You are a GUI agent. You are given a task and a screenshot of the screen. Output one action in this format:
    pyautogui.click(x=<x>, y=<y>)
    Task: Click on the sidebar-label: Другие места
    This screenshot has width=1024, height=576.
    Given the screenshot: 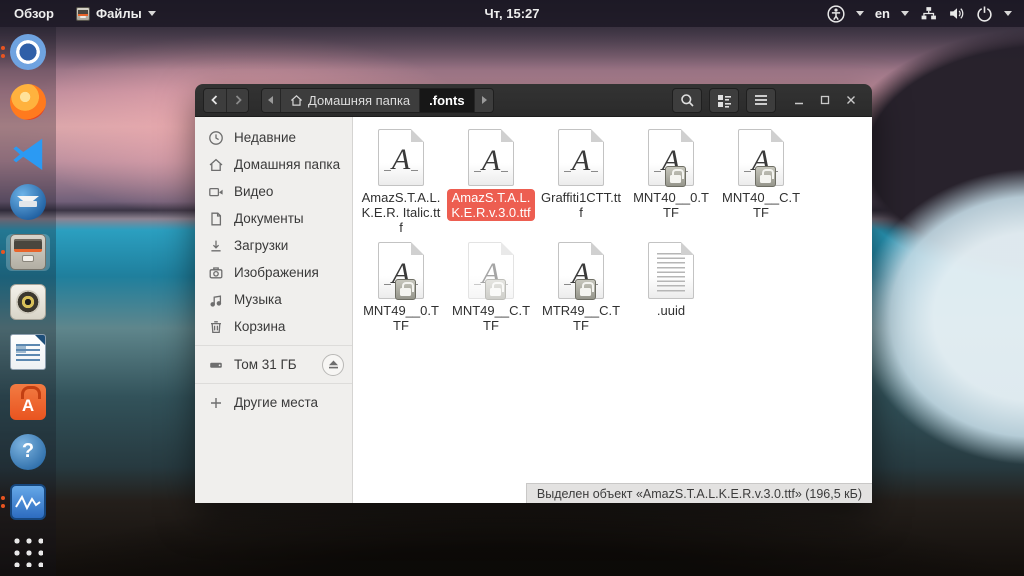 What is the action you would take?
    pyautogui.click(x=276, y=402)
    